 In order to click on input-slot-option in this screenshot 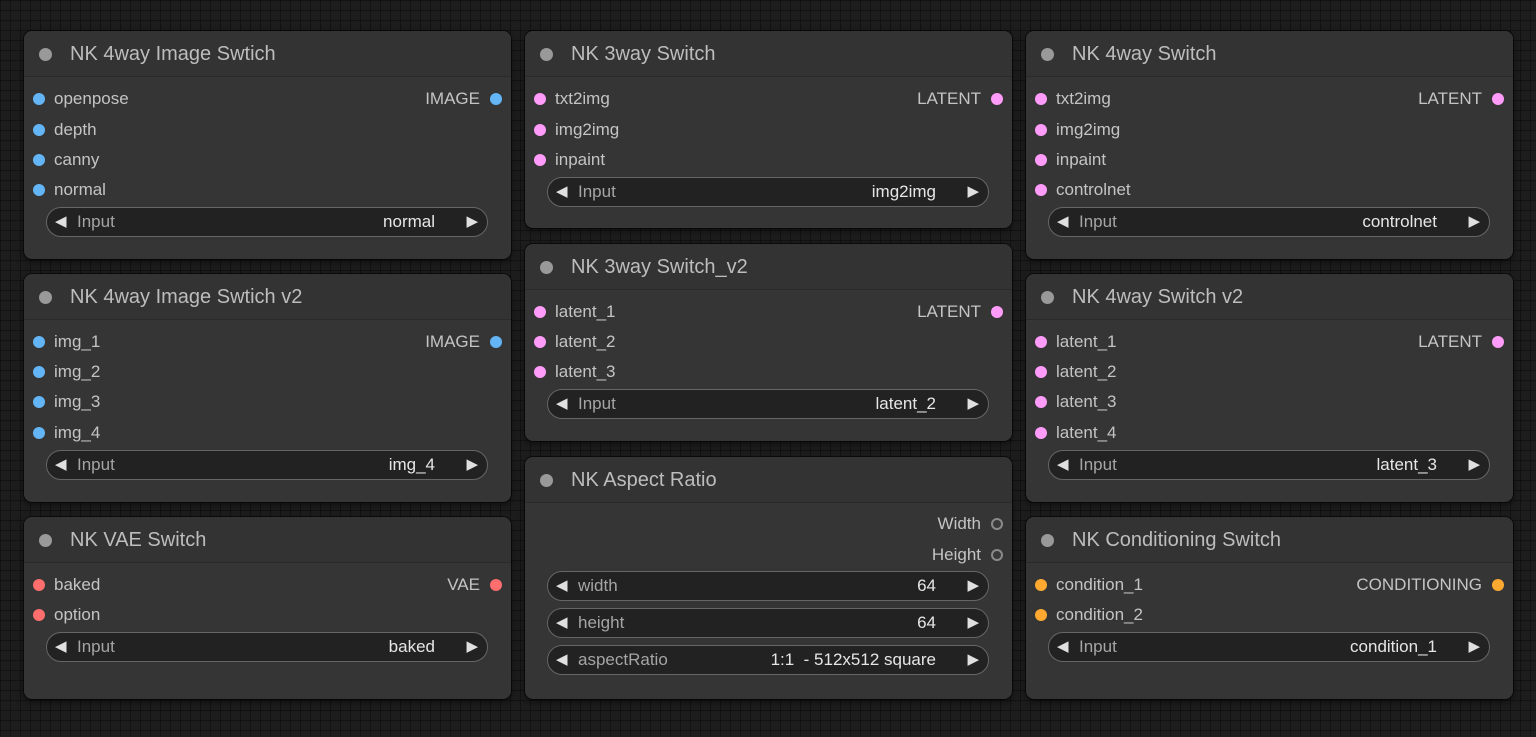, I will do `click(39, 615)`.